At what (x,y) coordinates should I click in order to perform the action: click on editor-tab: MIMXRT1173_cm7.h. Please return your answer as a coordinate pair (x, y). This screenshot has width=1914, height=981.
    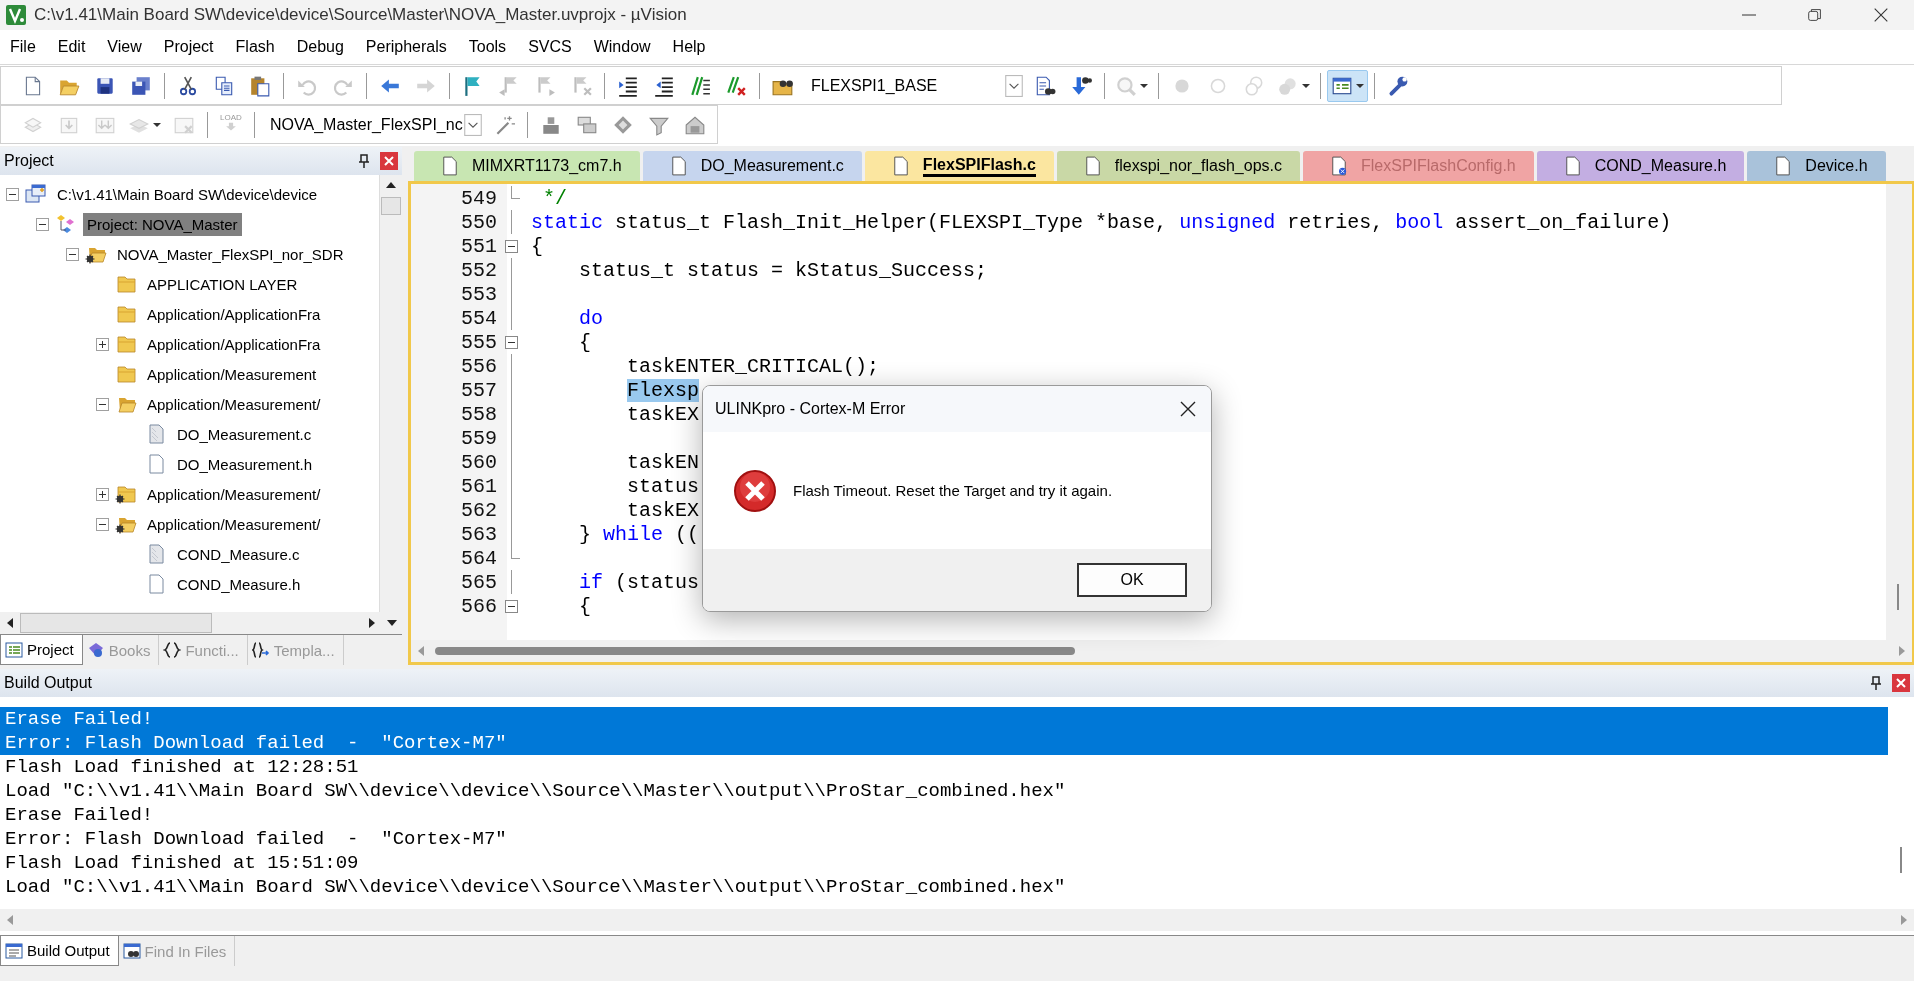
    Looking at the image, I should click on (527, 166).